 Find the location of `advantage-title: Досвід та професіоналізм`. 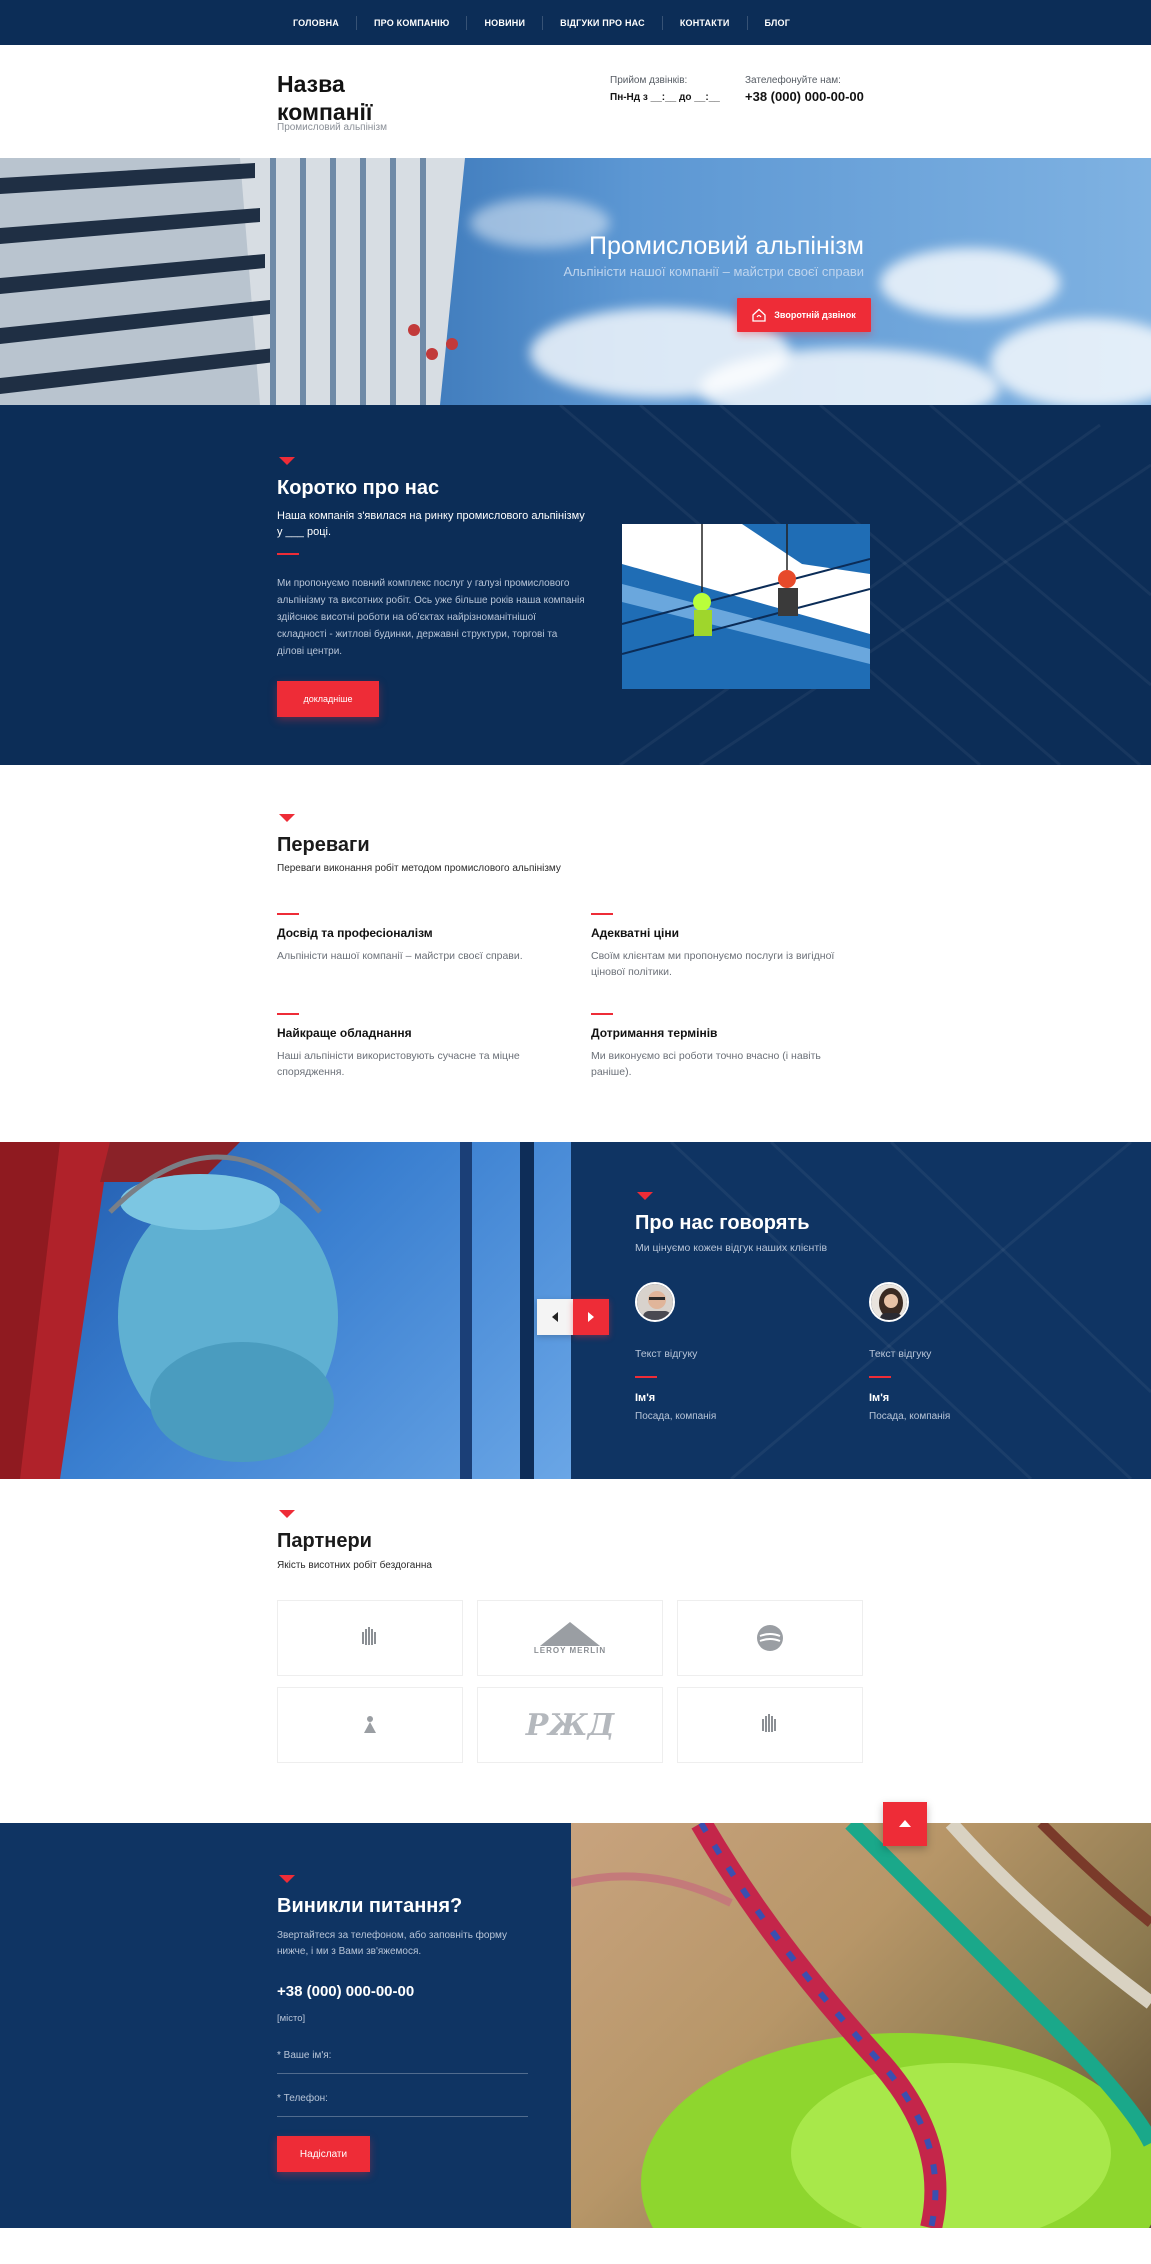

advantage-title: Досвід та професіоналізм is located at coordinates (355, 933).